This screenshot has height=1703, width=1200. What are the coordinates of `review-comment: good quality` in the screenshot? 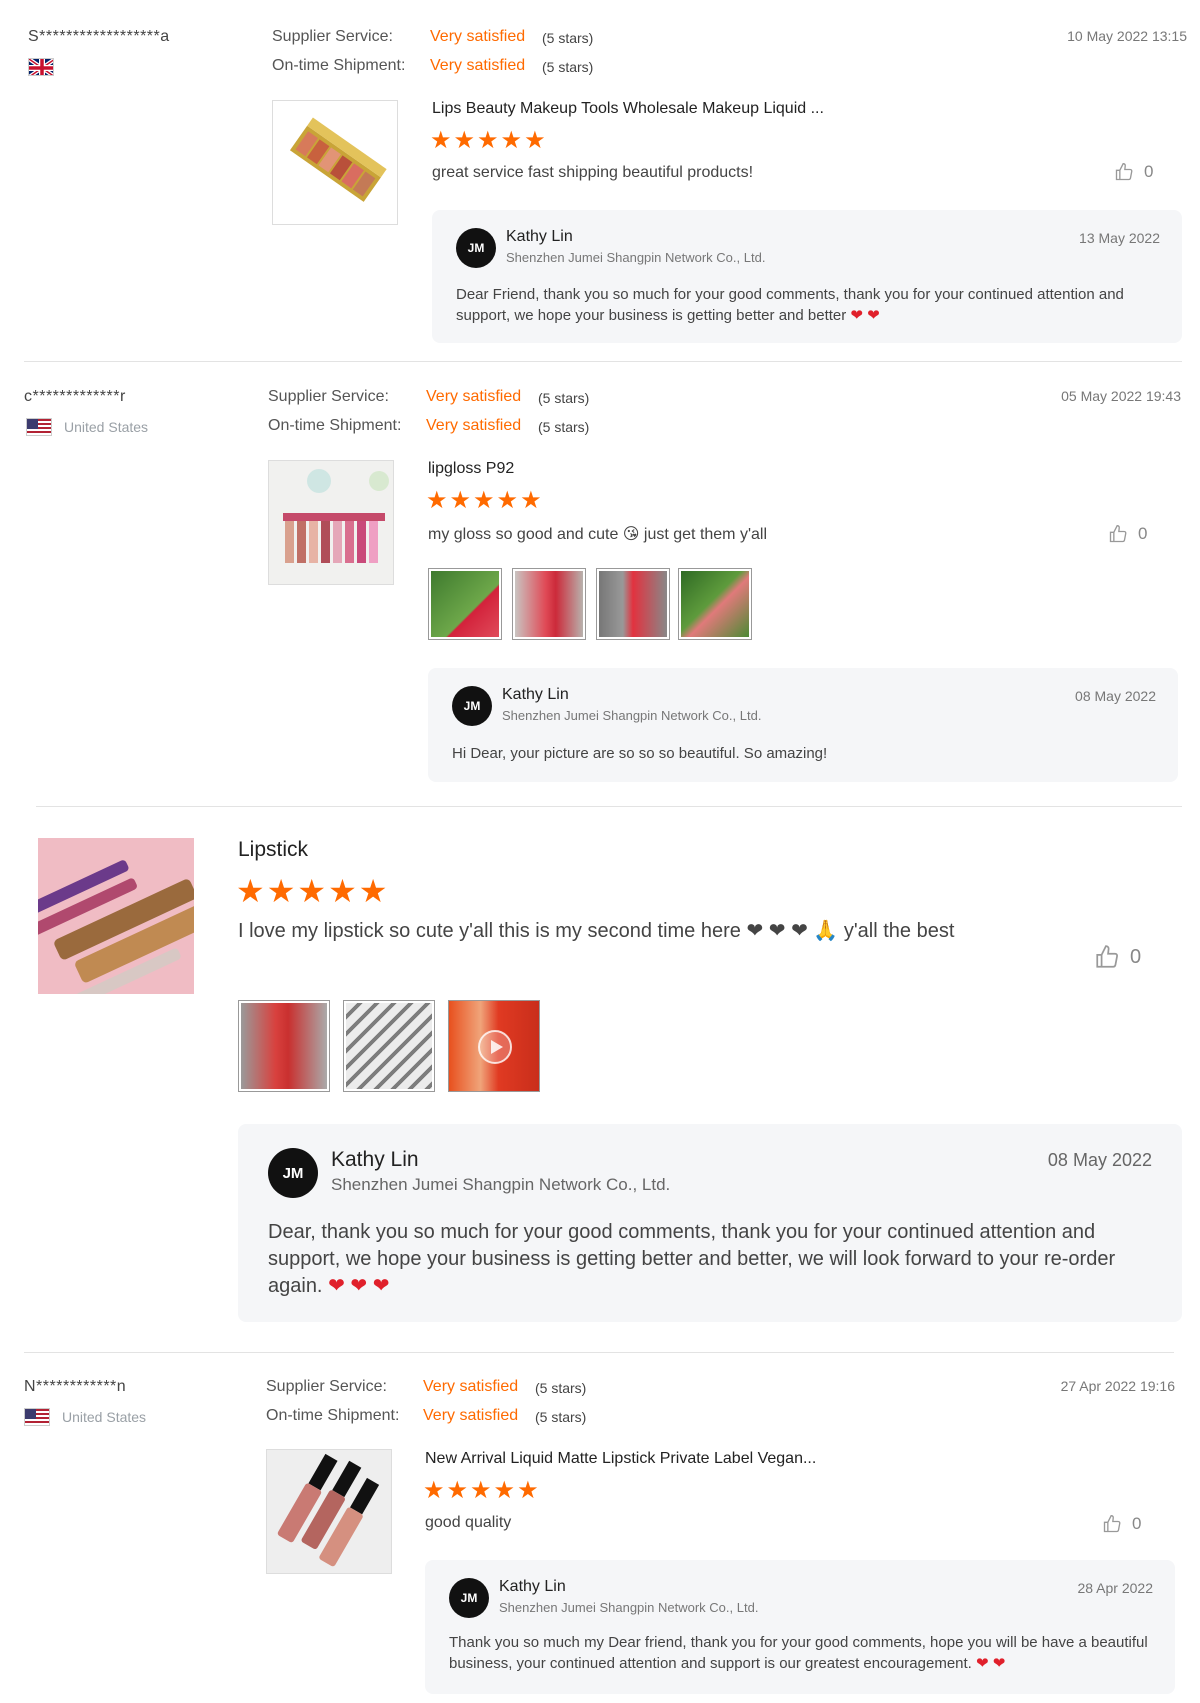 It's located at (468, 1522).